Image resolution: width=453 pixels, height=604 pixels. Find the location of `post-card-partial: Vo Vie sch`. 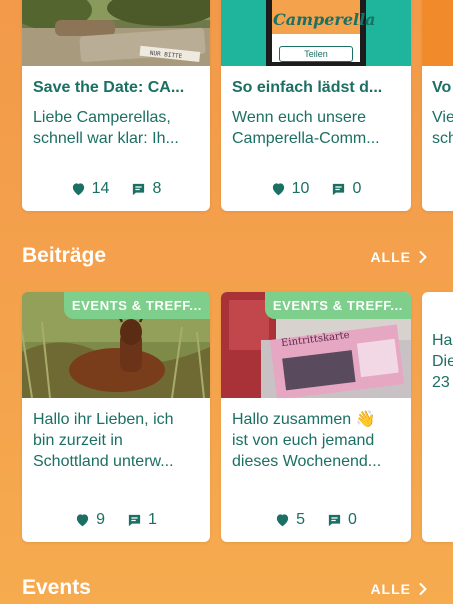

post-card-partial: Vo Vie sch is located at coordinates (437, 105).